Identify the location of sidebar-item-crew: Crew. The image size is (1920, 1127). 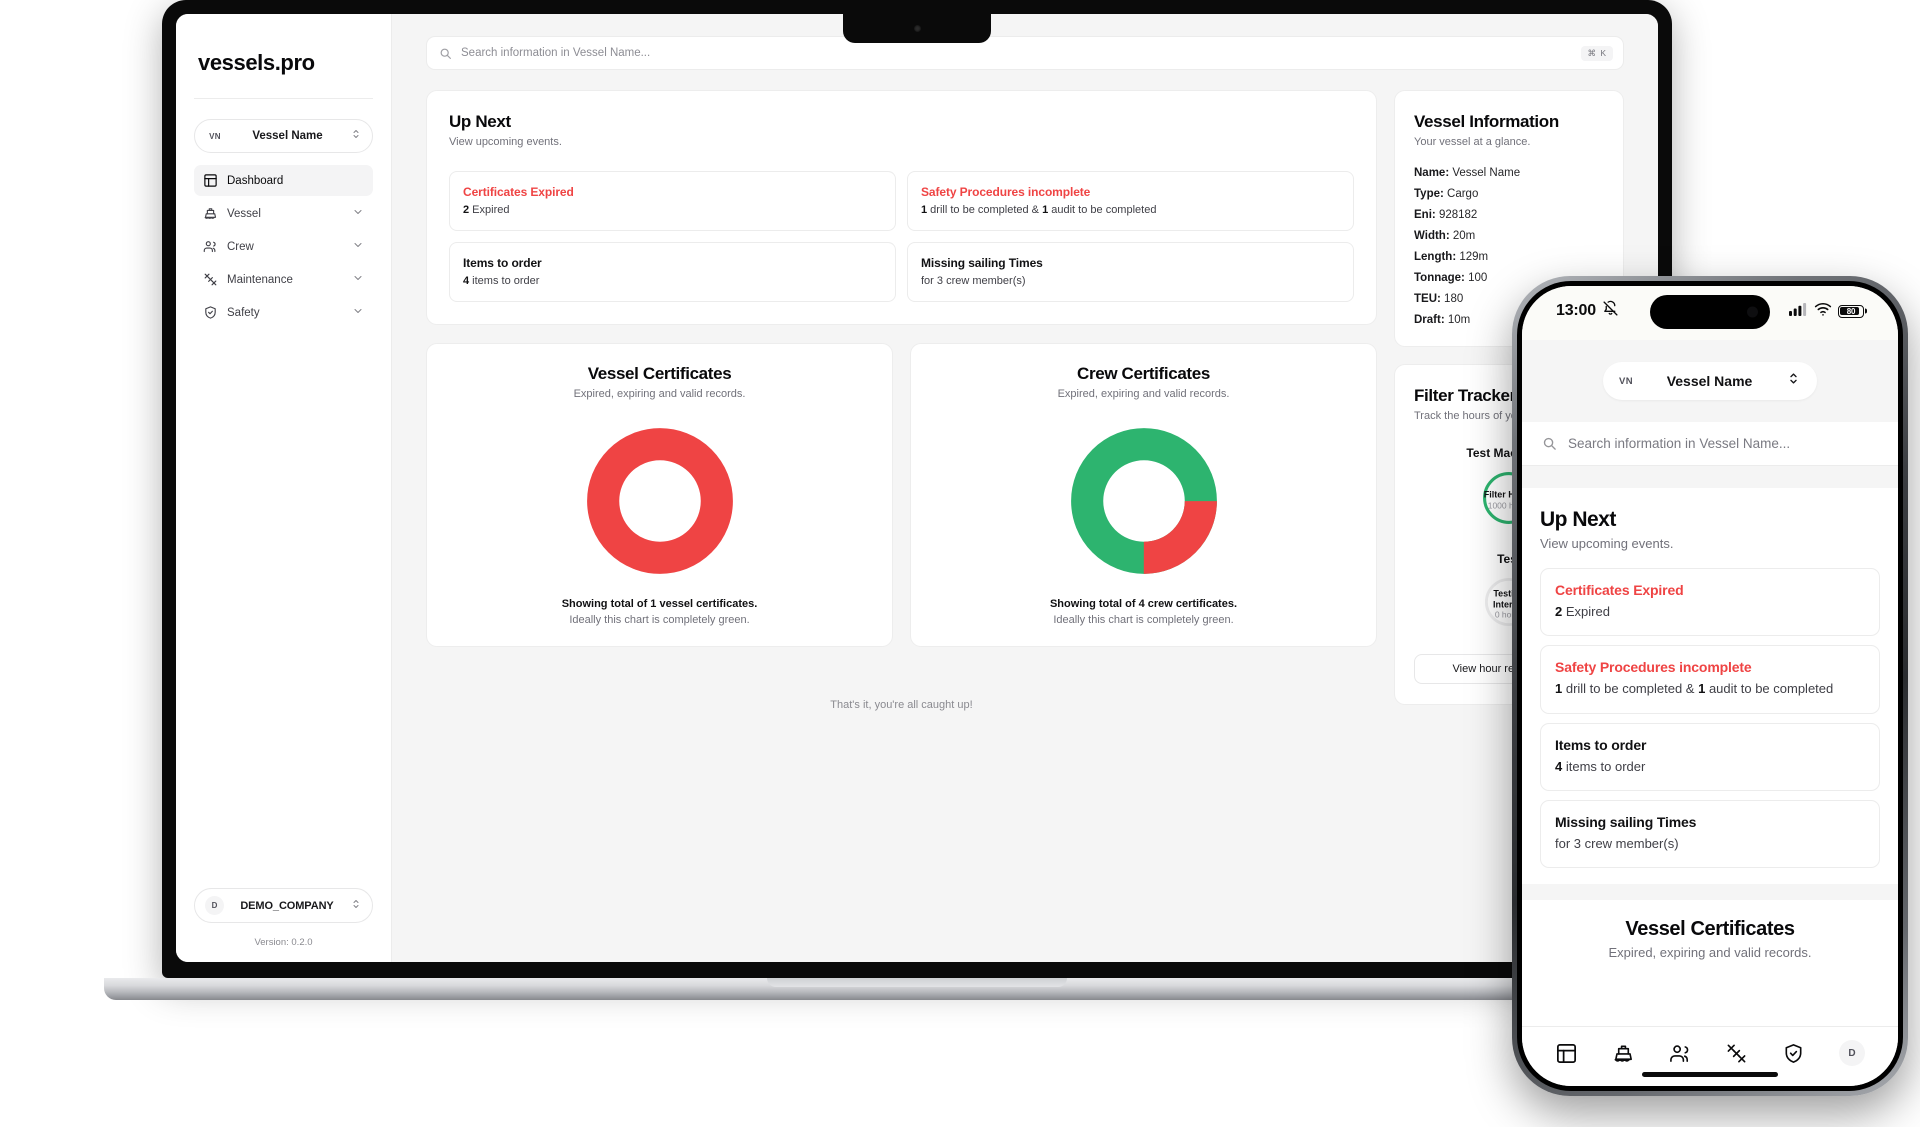
(283, 246).